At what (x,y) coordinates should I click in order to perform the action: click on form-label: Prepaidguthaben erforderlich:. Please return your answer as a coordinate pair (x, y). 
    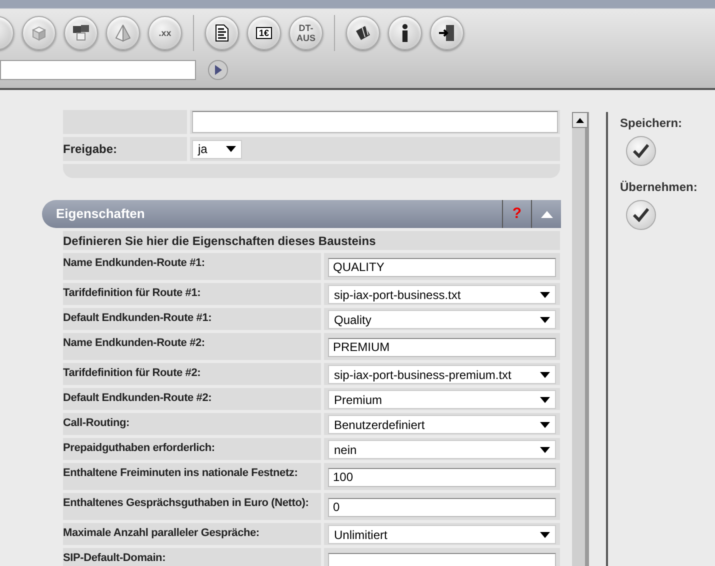
    Looking at the image, I should click on (192, 449).